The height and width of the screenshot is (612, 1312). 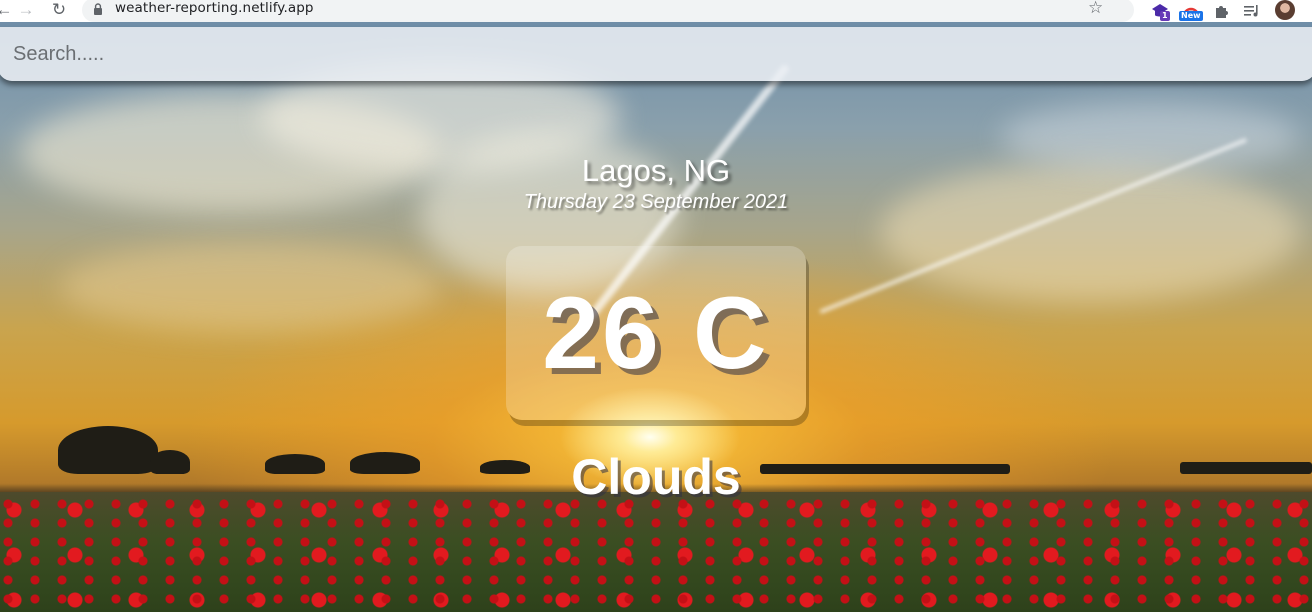 What do you see at coordinates (59, 10) in the screenshot?
I see `reload-icon: ↻` at bounding box center [59, 10].